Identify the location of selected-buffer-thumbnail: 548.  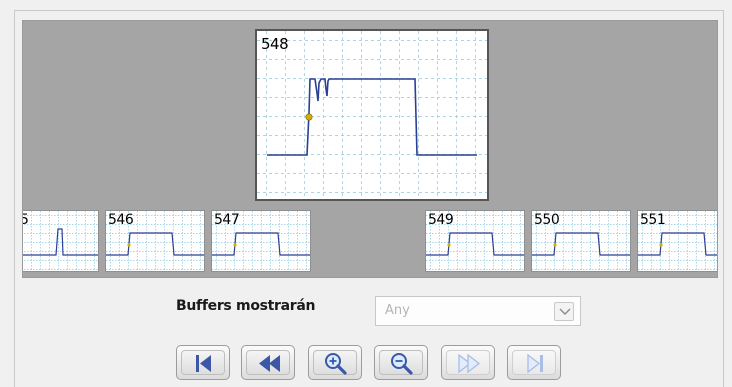
(372, 115).